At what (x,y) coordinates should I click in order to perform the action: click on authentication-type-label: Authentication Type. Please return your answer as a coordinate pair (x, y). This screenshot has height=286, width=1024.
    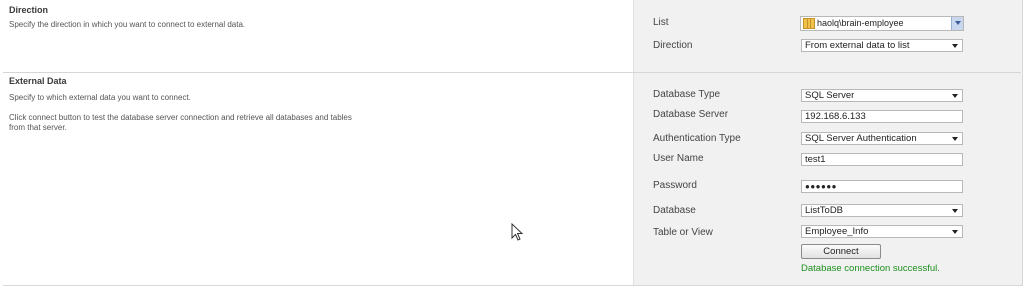
    Looking at the image, I should click on (697, 138).